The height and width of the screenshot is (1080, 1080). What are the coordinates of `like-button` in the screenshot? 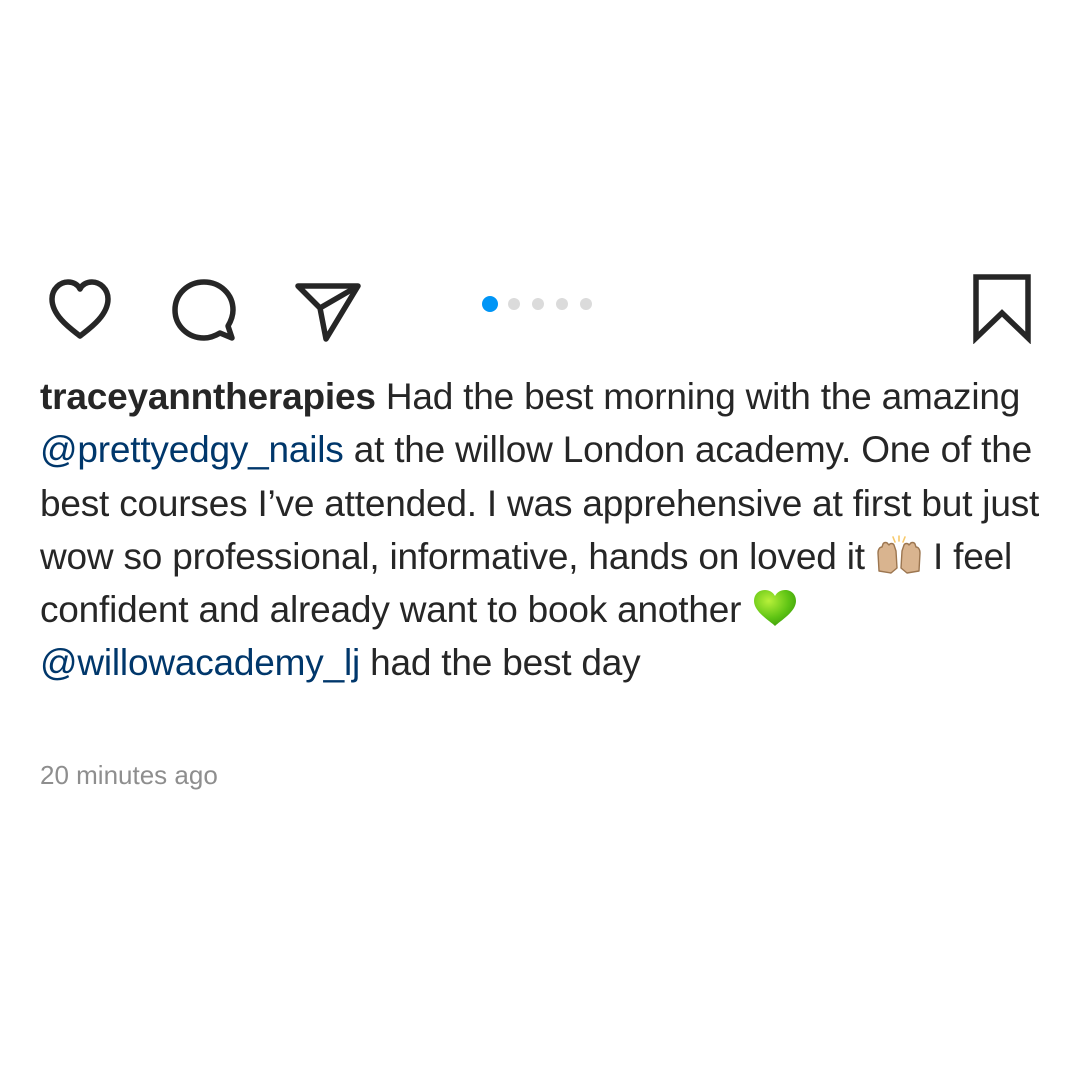 It's located at (80, 310).